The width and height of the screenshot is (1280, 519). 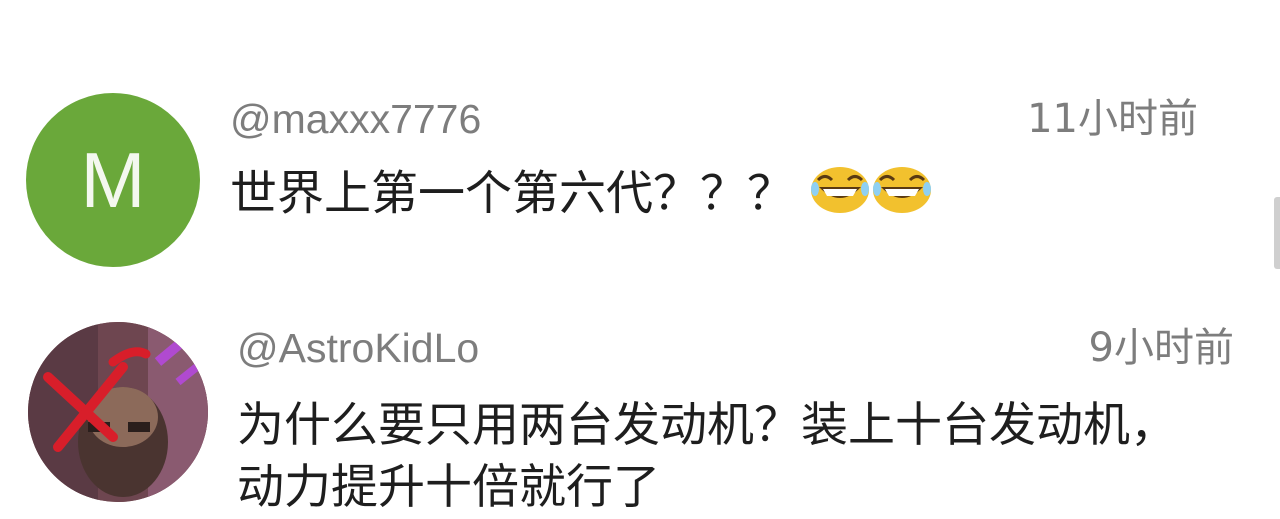 I want to click on avatar: M, so click(x=113, y=180).